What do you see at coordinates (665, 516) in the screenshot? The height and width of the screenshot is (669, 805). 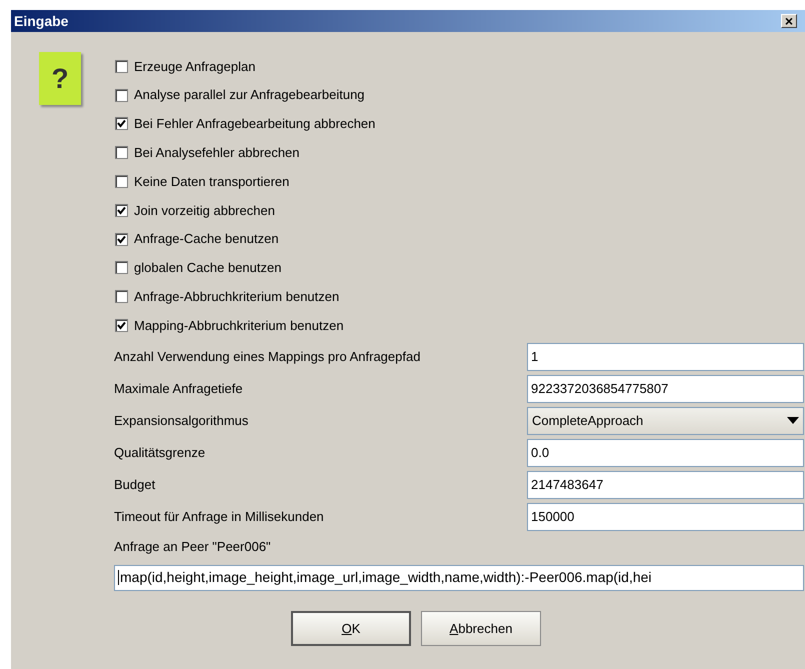 I see `input-field: 150000` at bounding box center [665, 516].